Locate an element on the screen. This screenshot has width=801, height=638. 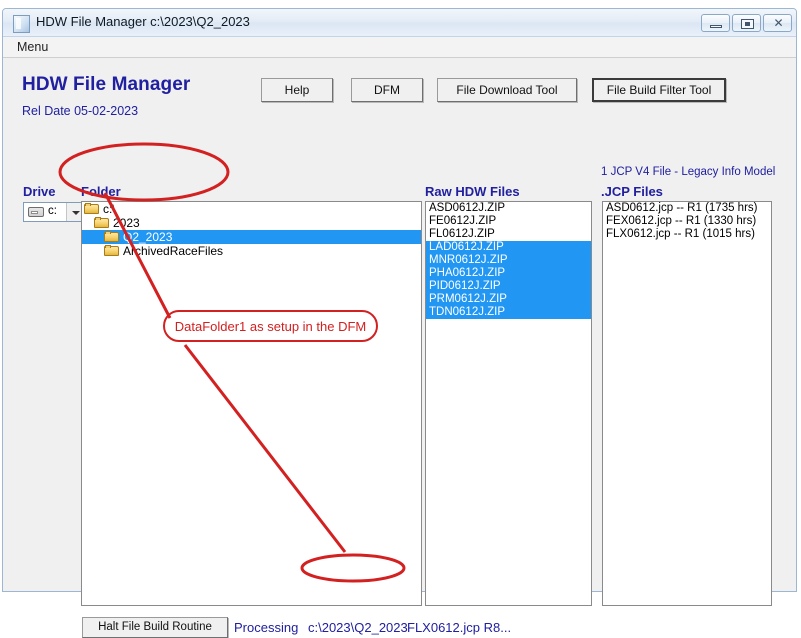
jcp-files-heading: .JCP Files is located at coordinates (632, 191).